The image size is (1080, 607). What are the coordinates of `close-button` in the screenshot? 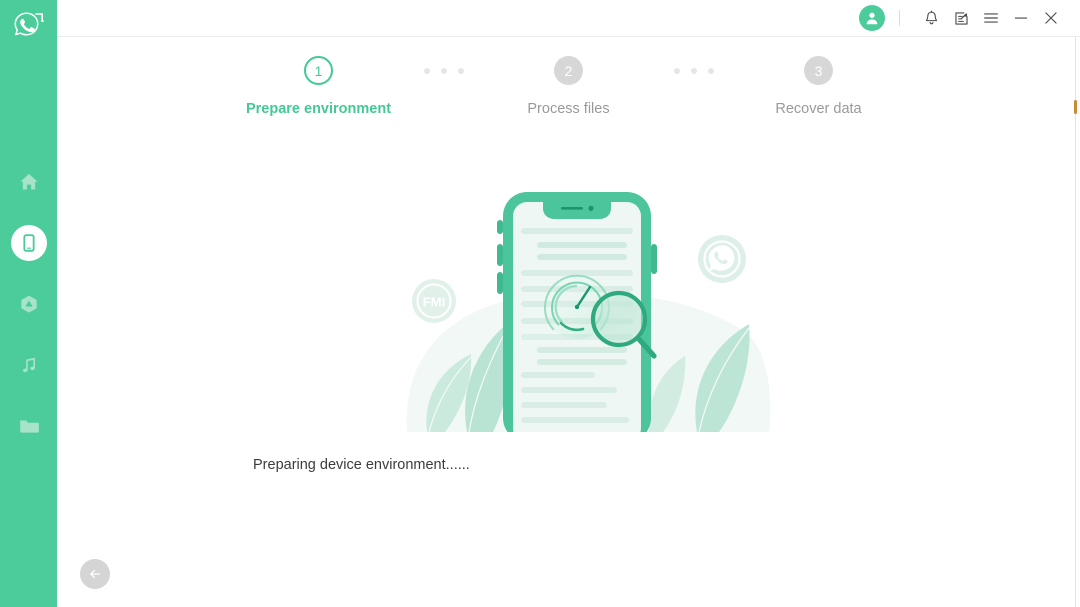 It's located at (1051, 18).